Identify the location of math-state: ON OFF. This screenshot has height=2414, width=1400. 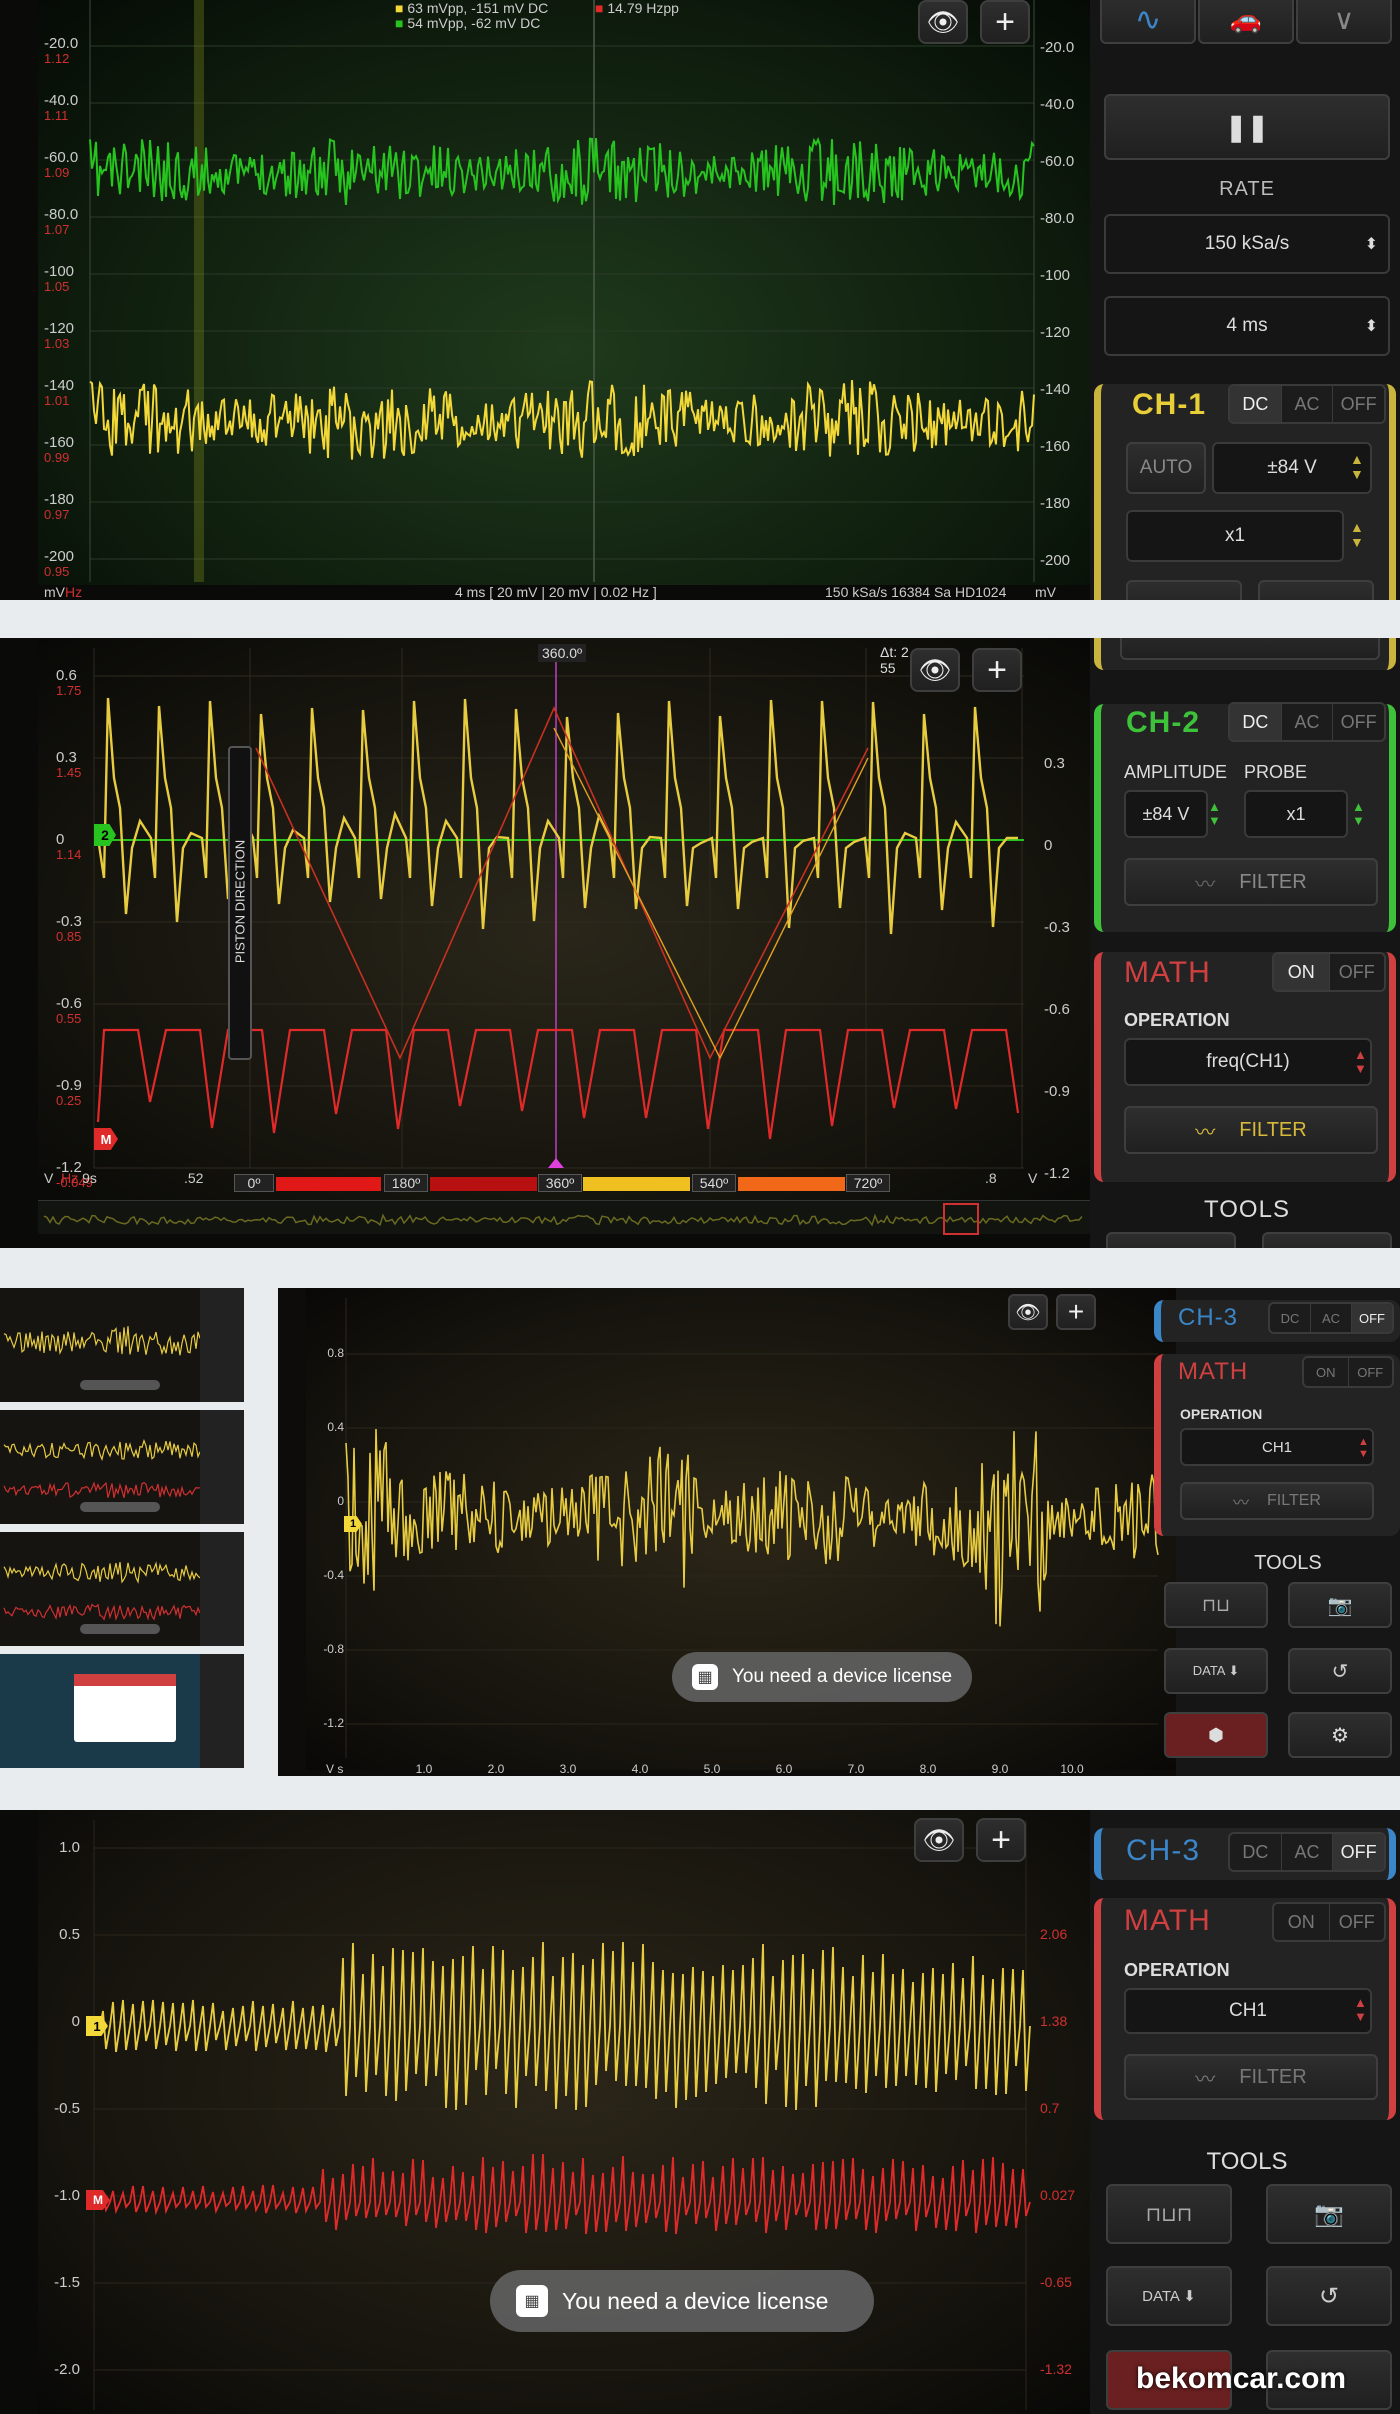
(1329, 972).